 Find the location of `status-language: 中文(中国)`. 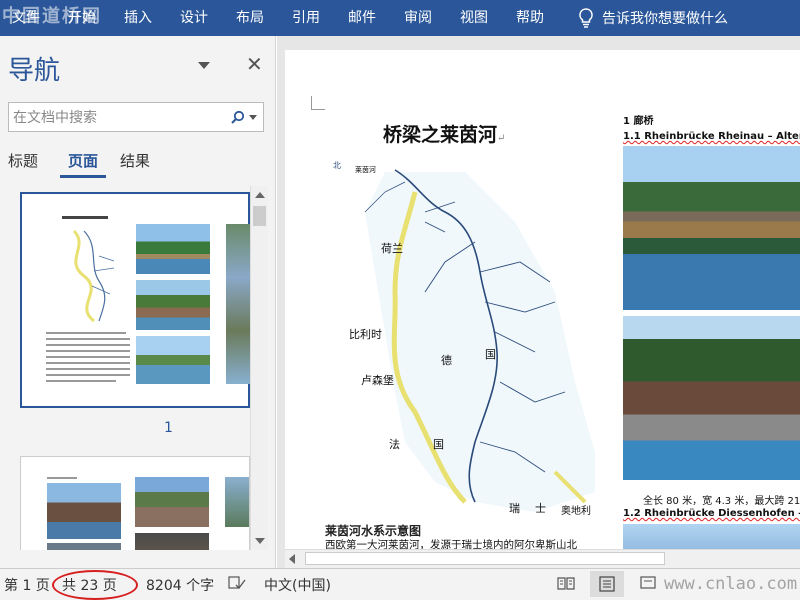

status-language: 中文(中国) is located at coordinates (297, 585).